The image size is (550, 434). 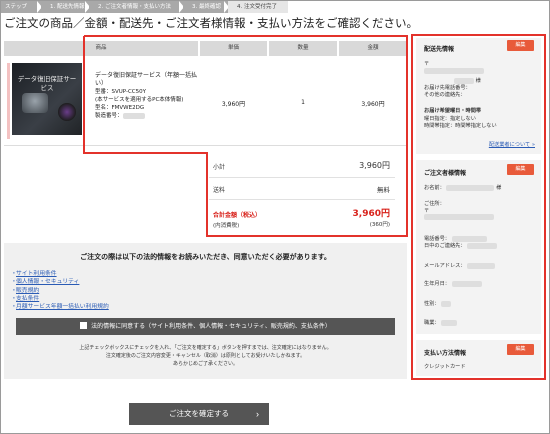 What do you see at coordinates (427, 211) in the screenshot?
I see `orderer-postal: 〒` at bounding box center [427, 211].